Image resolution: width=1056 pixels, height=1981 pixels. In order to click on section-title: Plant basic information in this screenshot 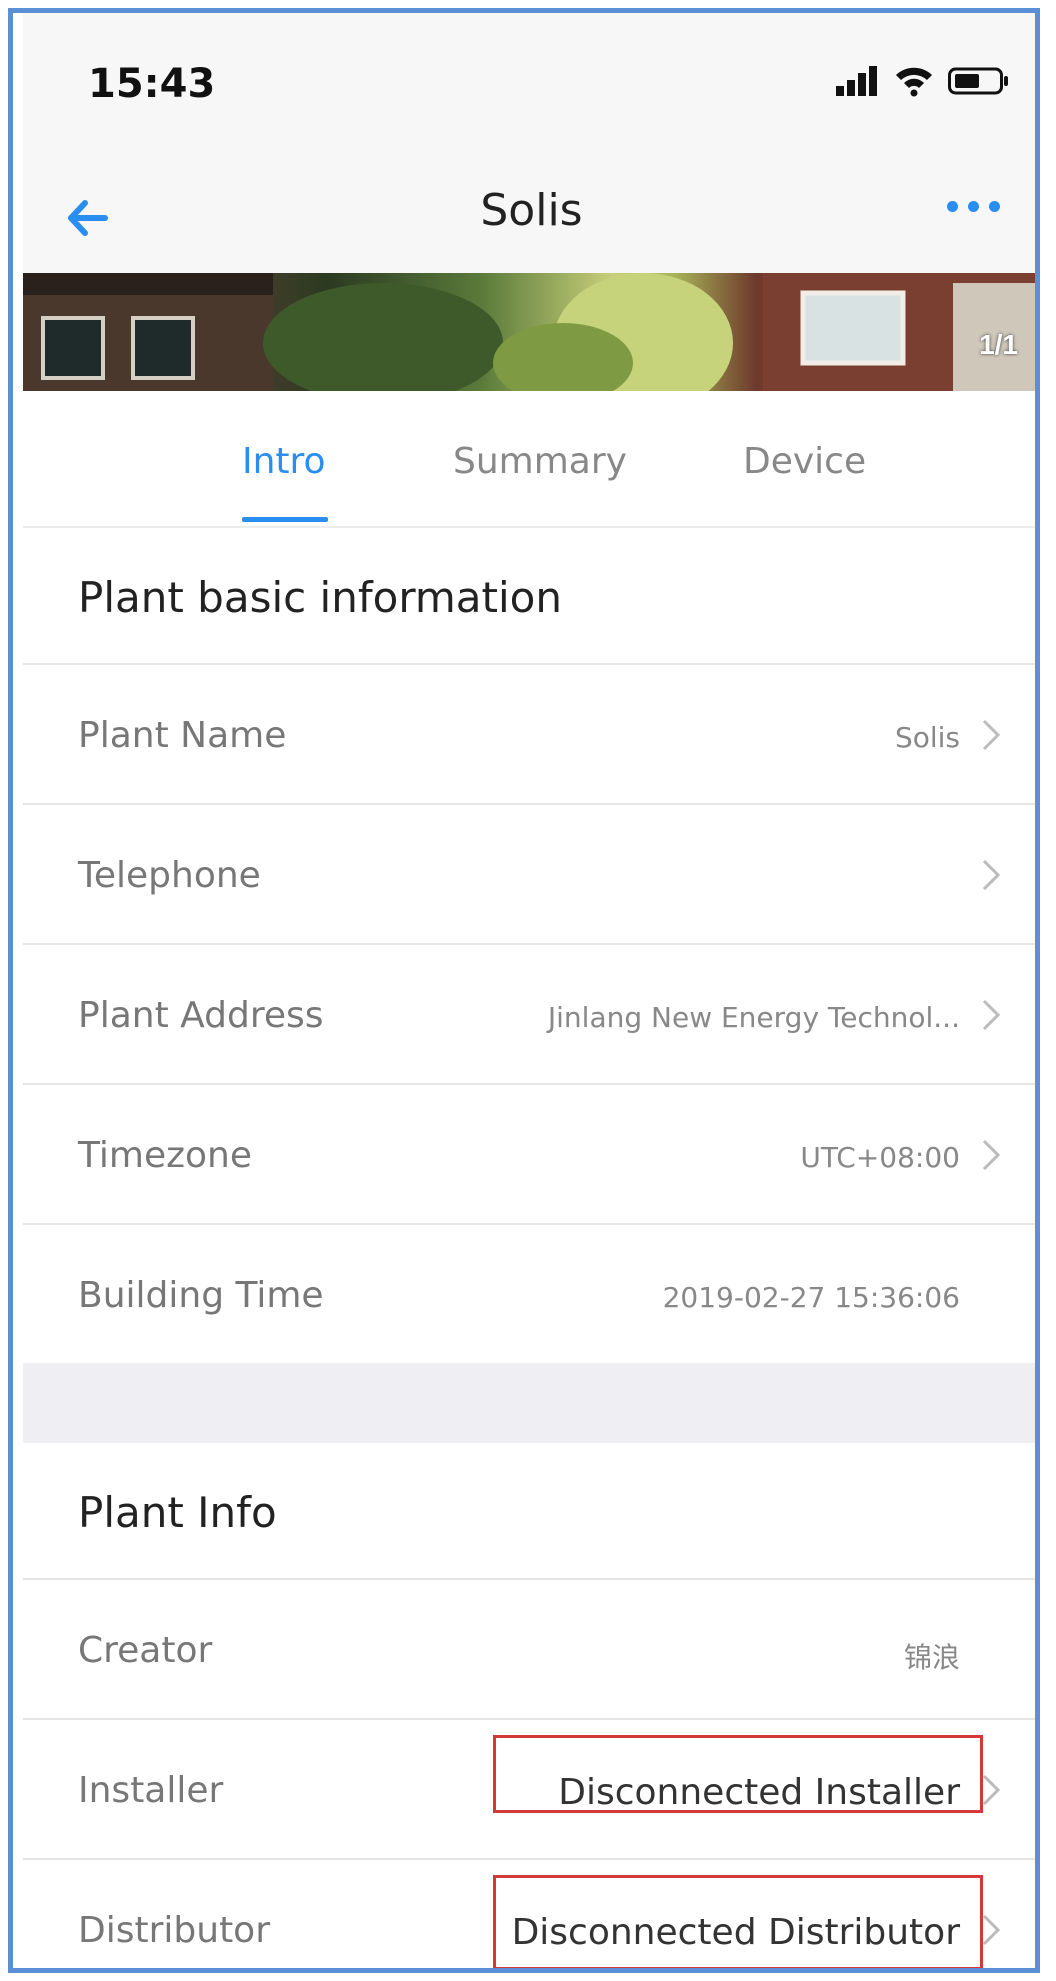, I will do `click(320, 597)`.